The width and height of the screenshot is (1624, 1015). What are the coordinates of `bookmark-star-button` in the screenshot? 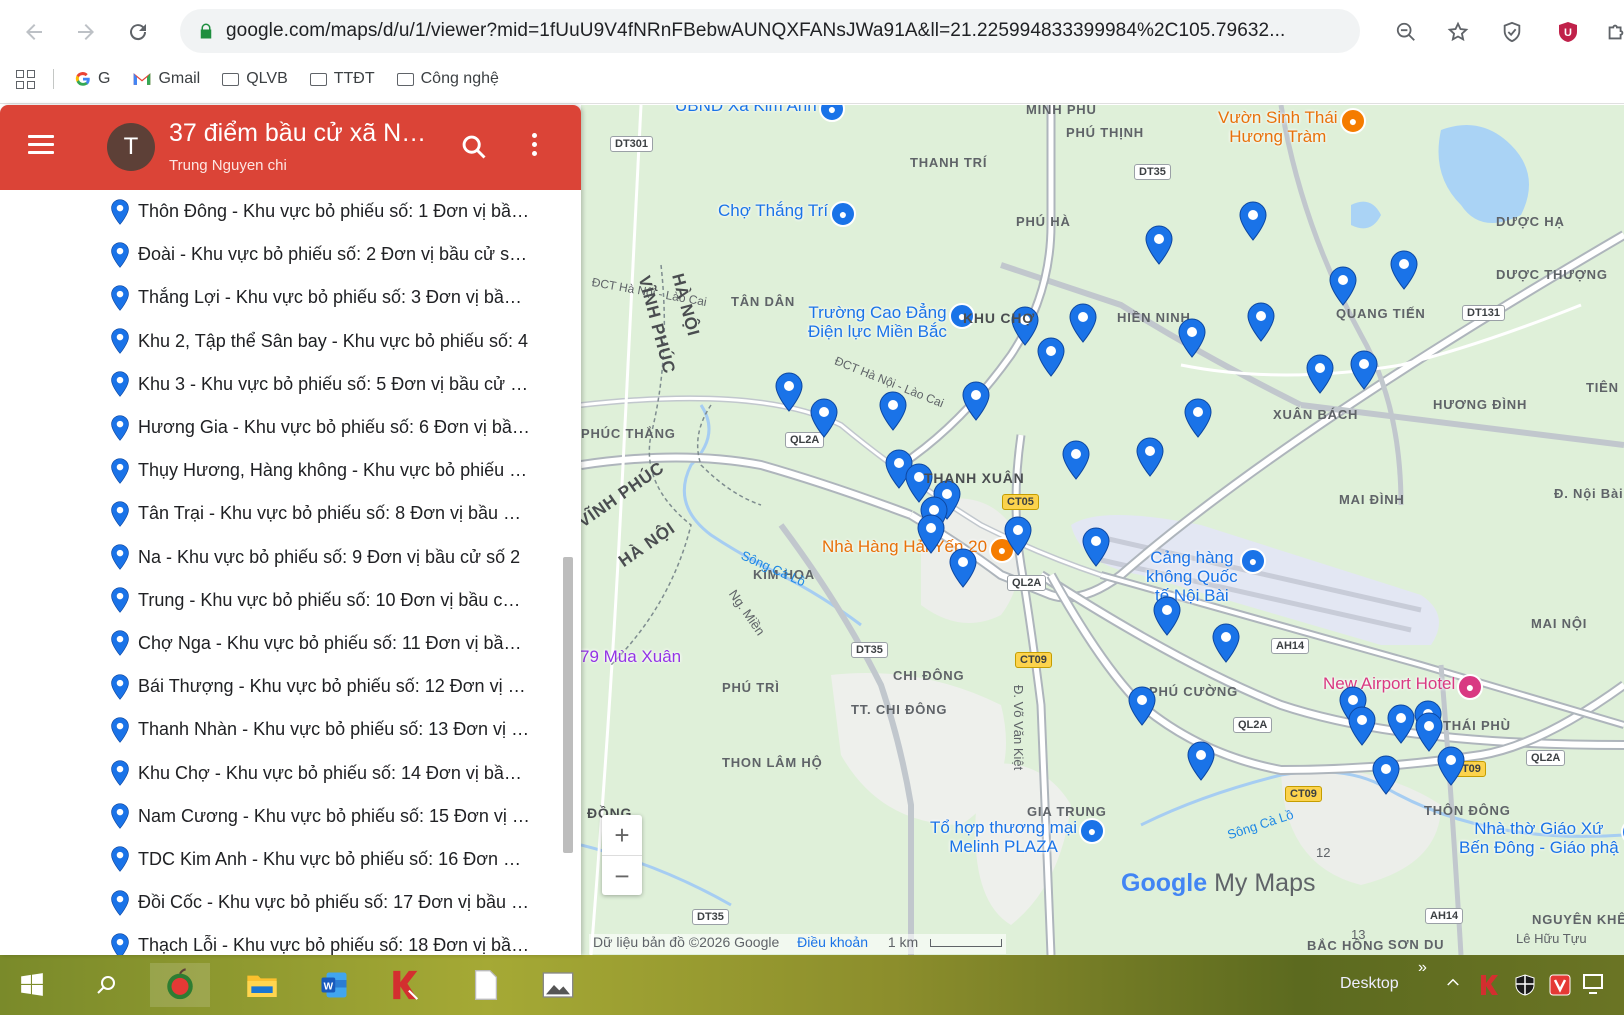 It's located at (1458, 32).